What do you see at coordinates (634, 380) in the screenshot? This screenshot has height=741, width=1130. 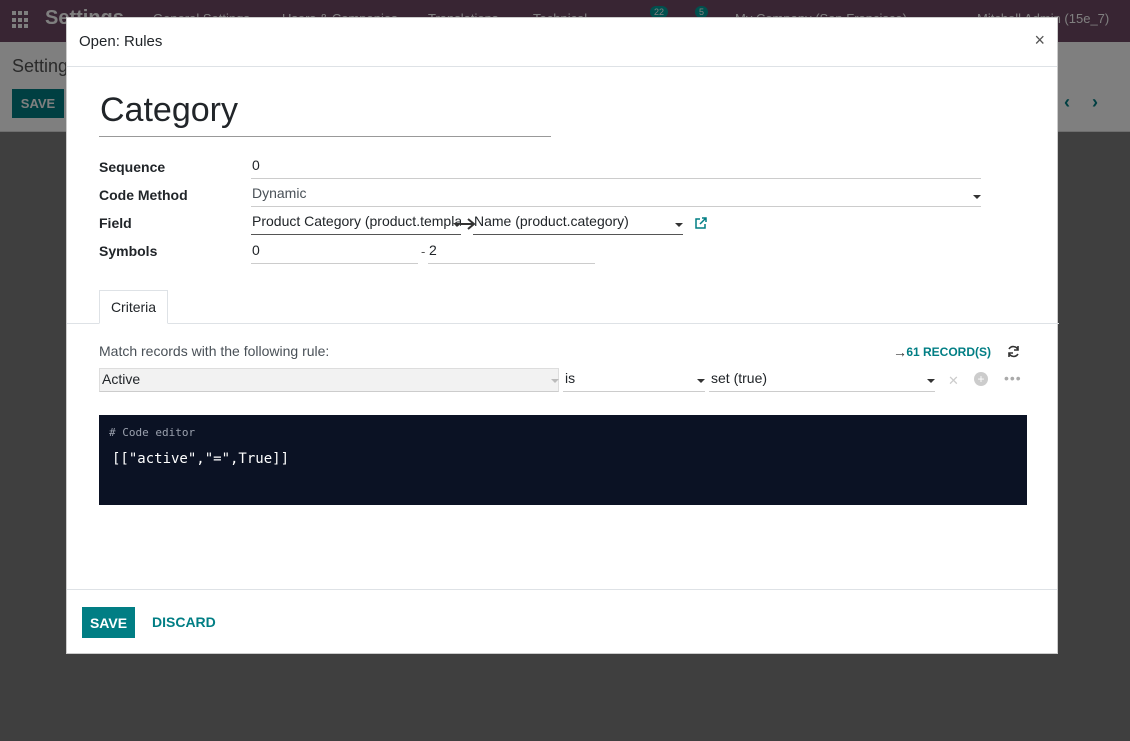 I see `rule-operator-select: is` at bounding box center [634, 380].